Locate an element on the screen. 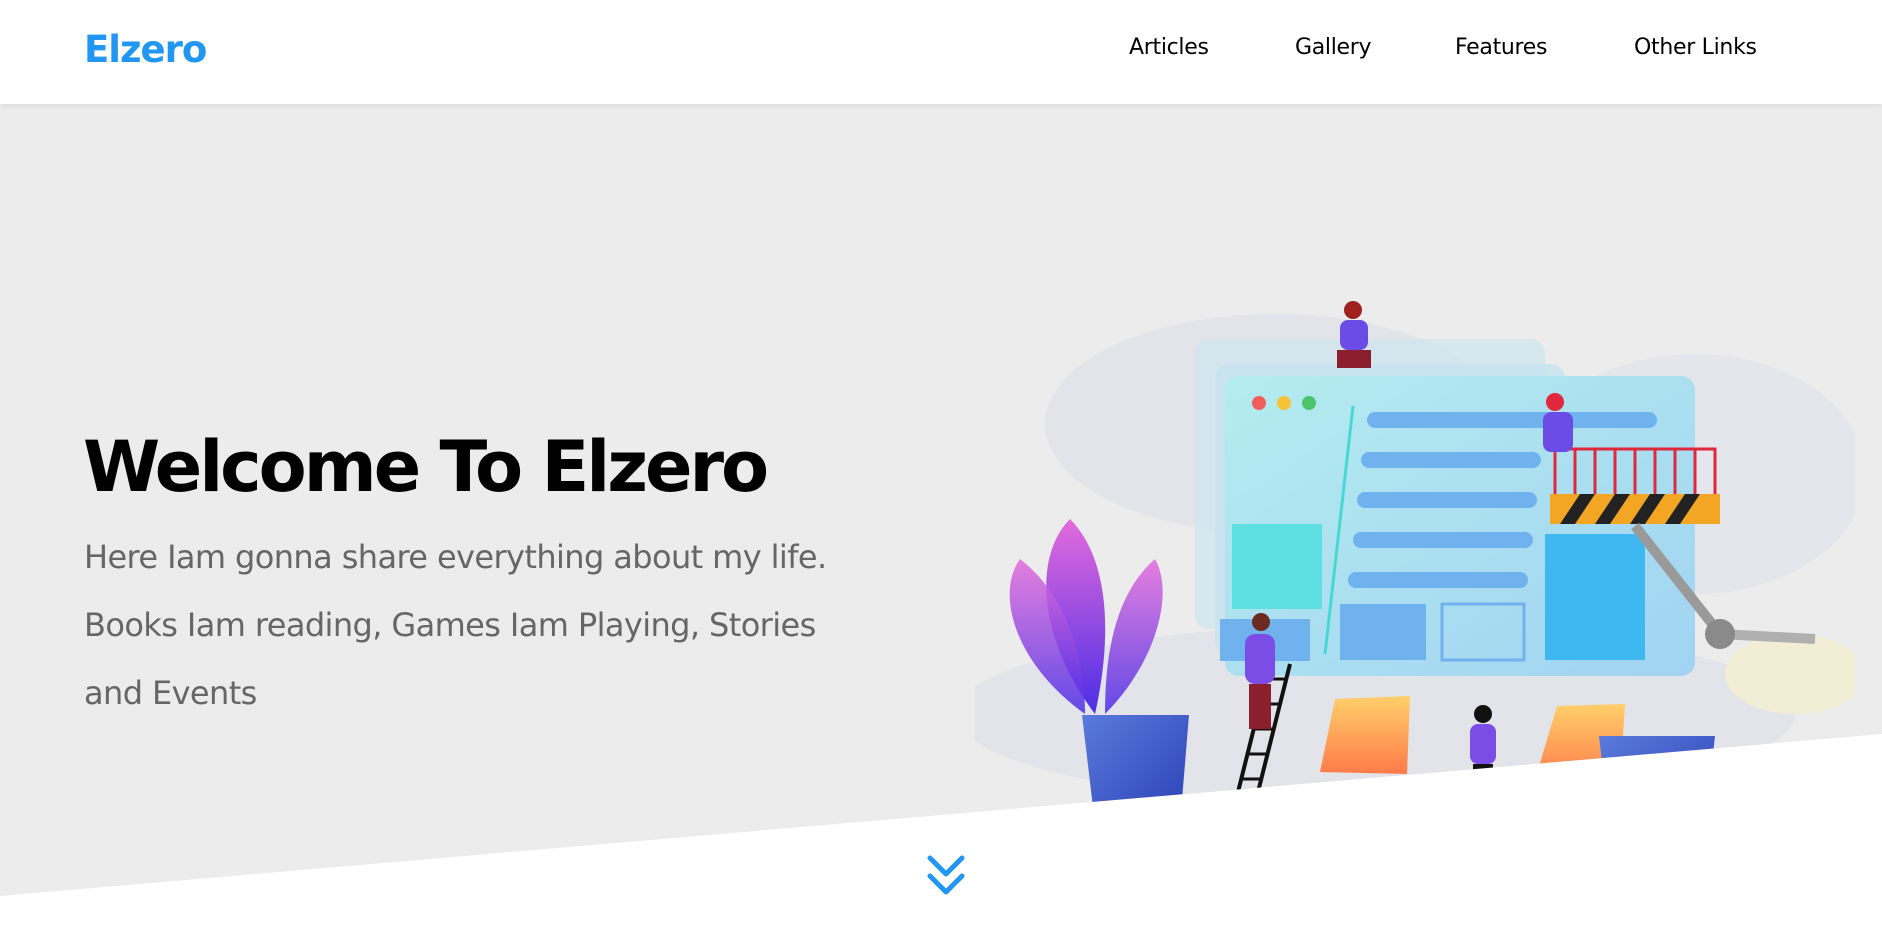 The width and height of the screenshot is (1882, 934). hero-title: Welcome To Elzero is located at coordinates (426, 467).